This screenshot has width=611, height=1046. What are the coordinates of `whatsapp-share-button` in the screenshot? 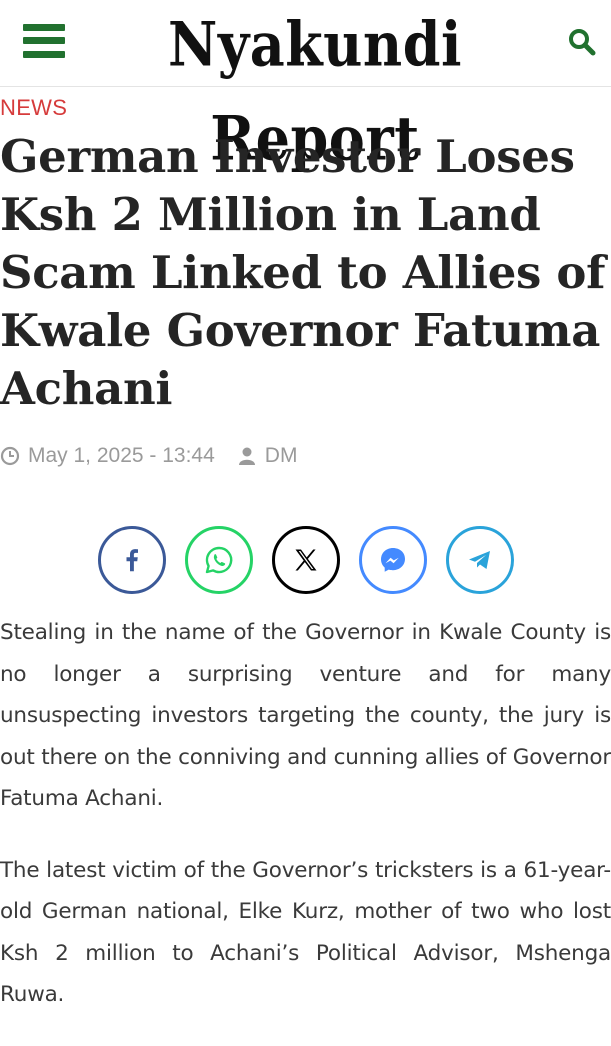 It's located at (219, 560).